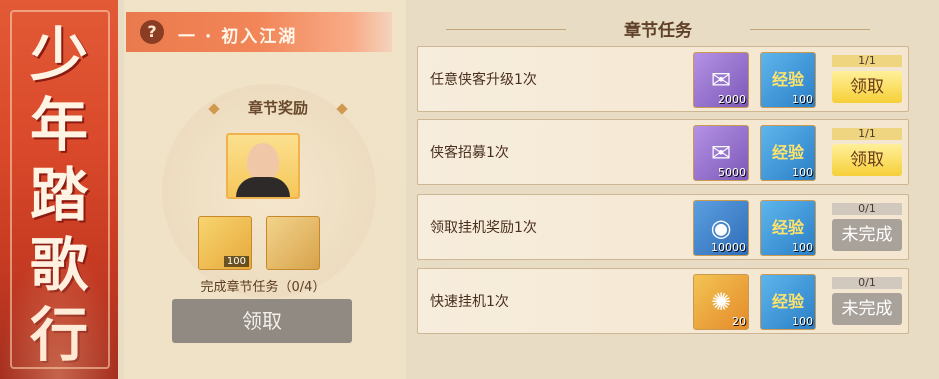 The width and height of the screenshot is (939, 379). Describe the element at coordinates (728, 247) in the screenshot. I see `item-qty: 10000` at that location.